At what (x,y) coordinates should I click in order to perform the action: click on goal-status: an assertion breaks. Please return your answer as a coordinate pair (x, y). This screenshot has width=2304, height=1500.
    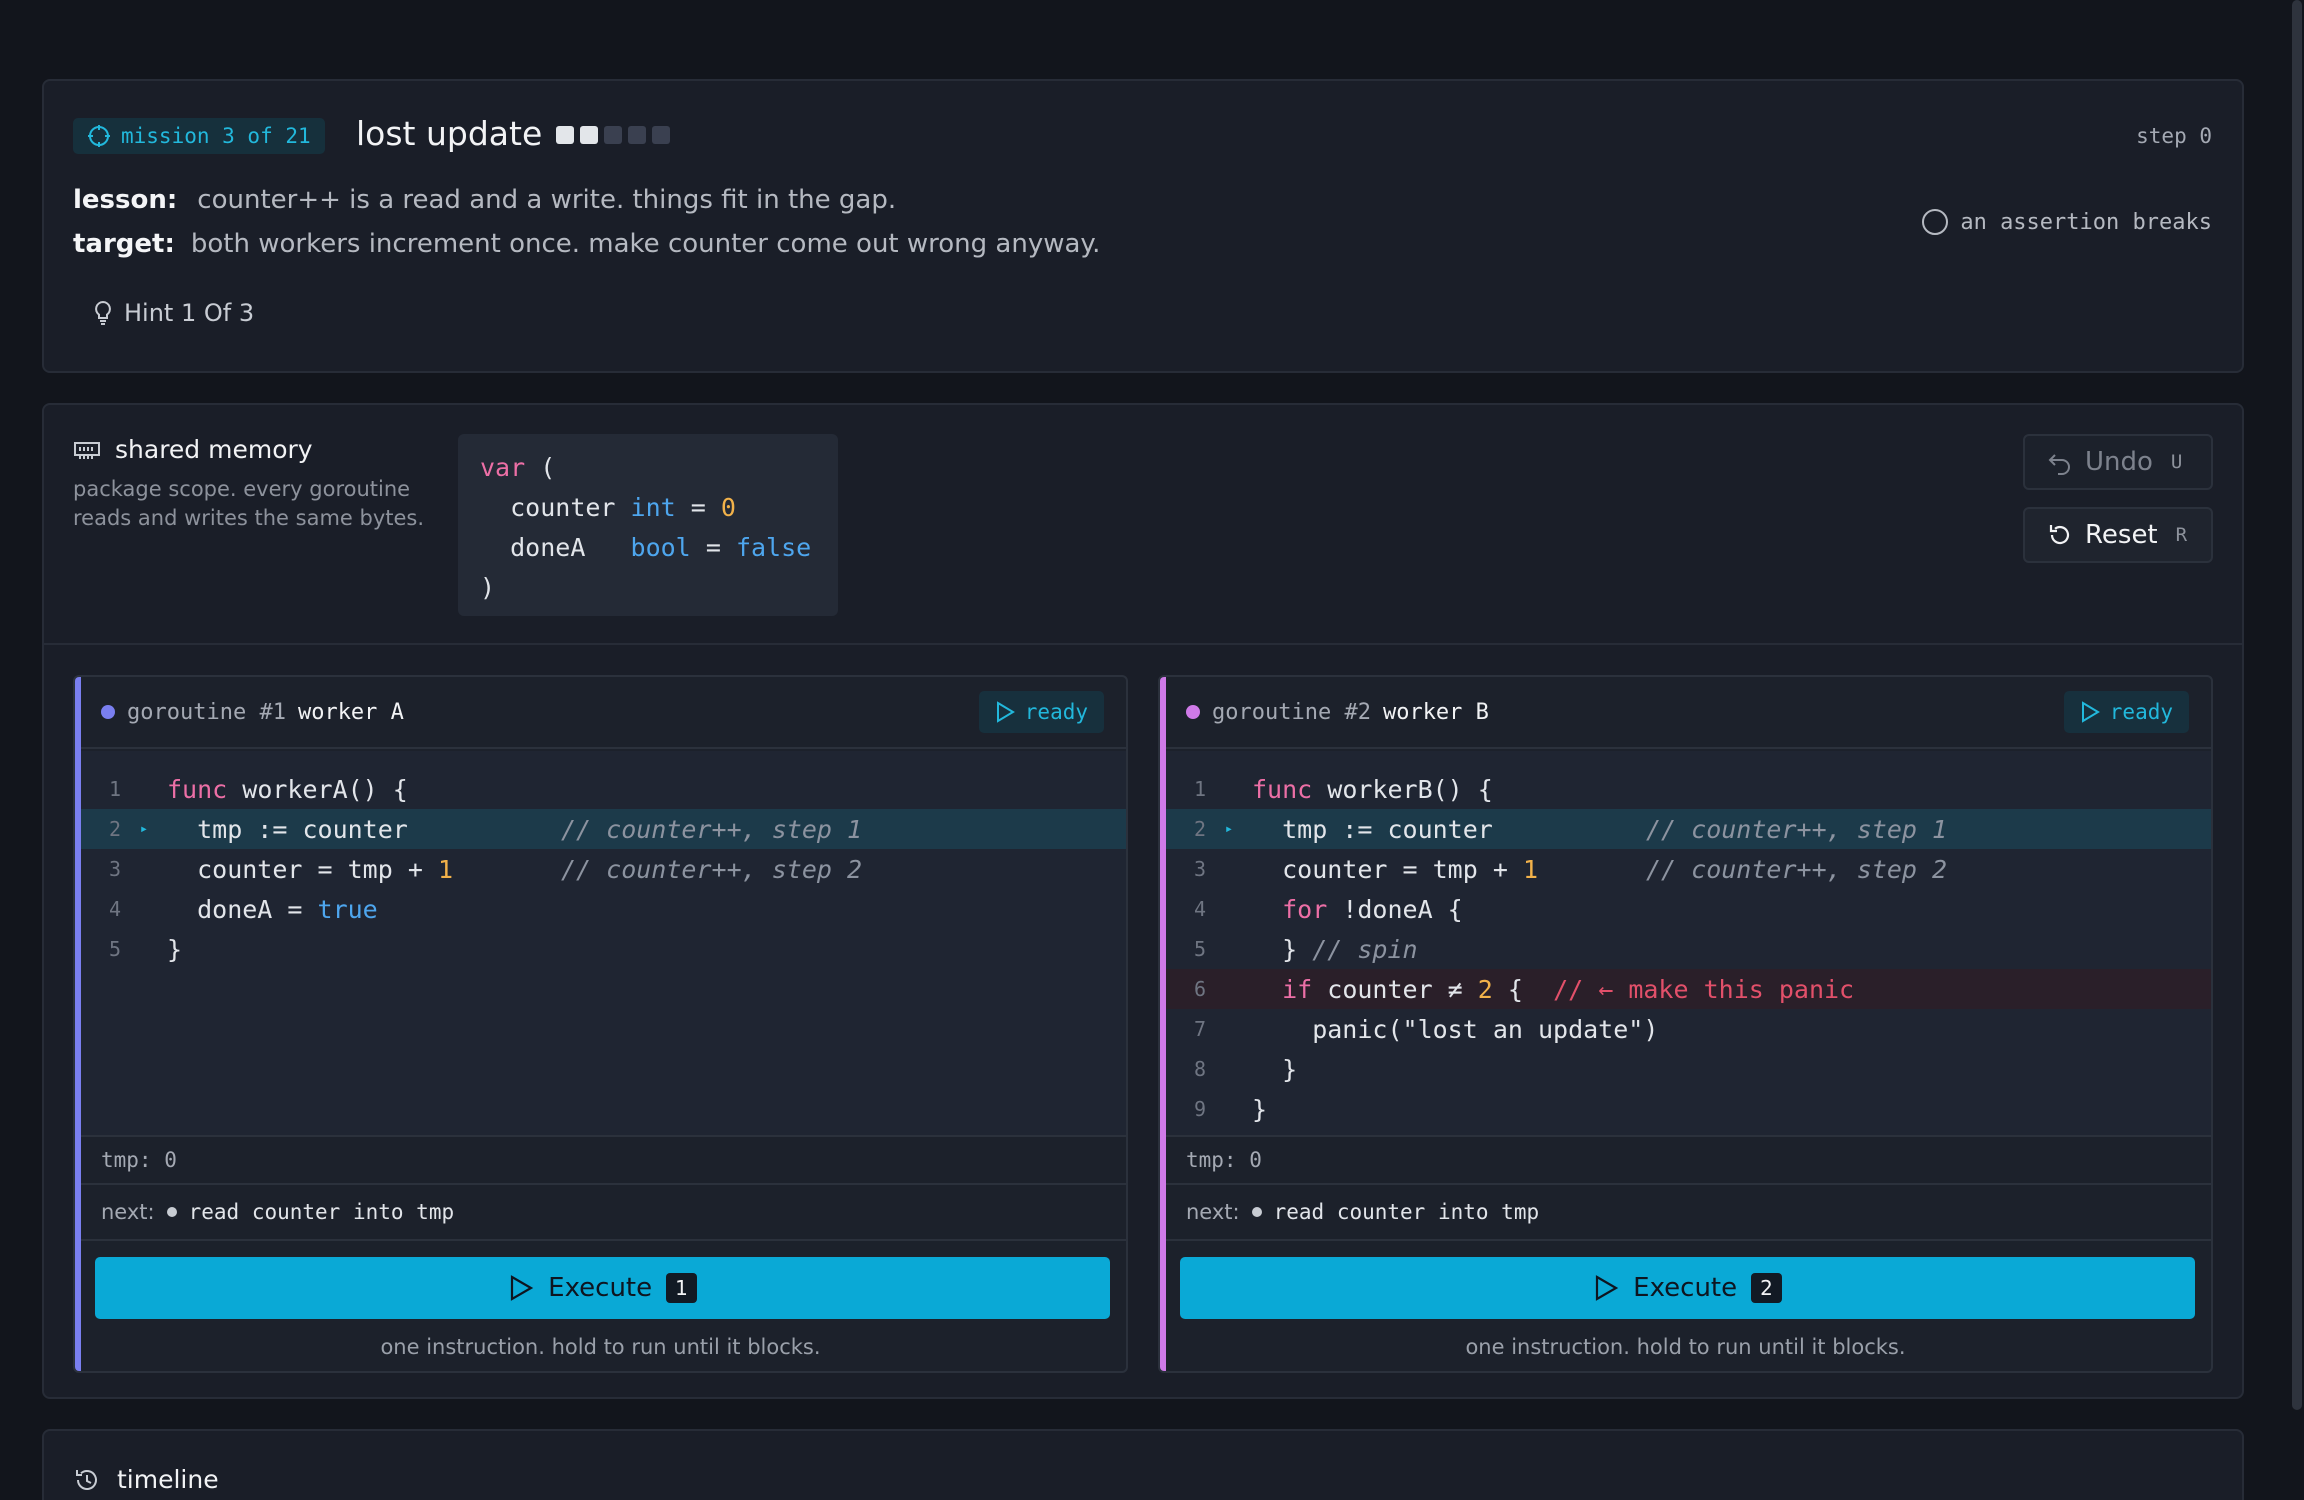
    Looking at the image, I should click on (2067, 222).